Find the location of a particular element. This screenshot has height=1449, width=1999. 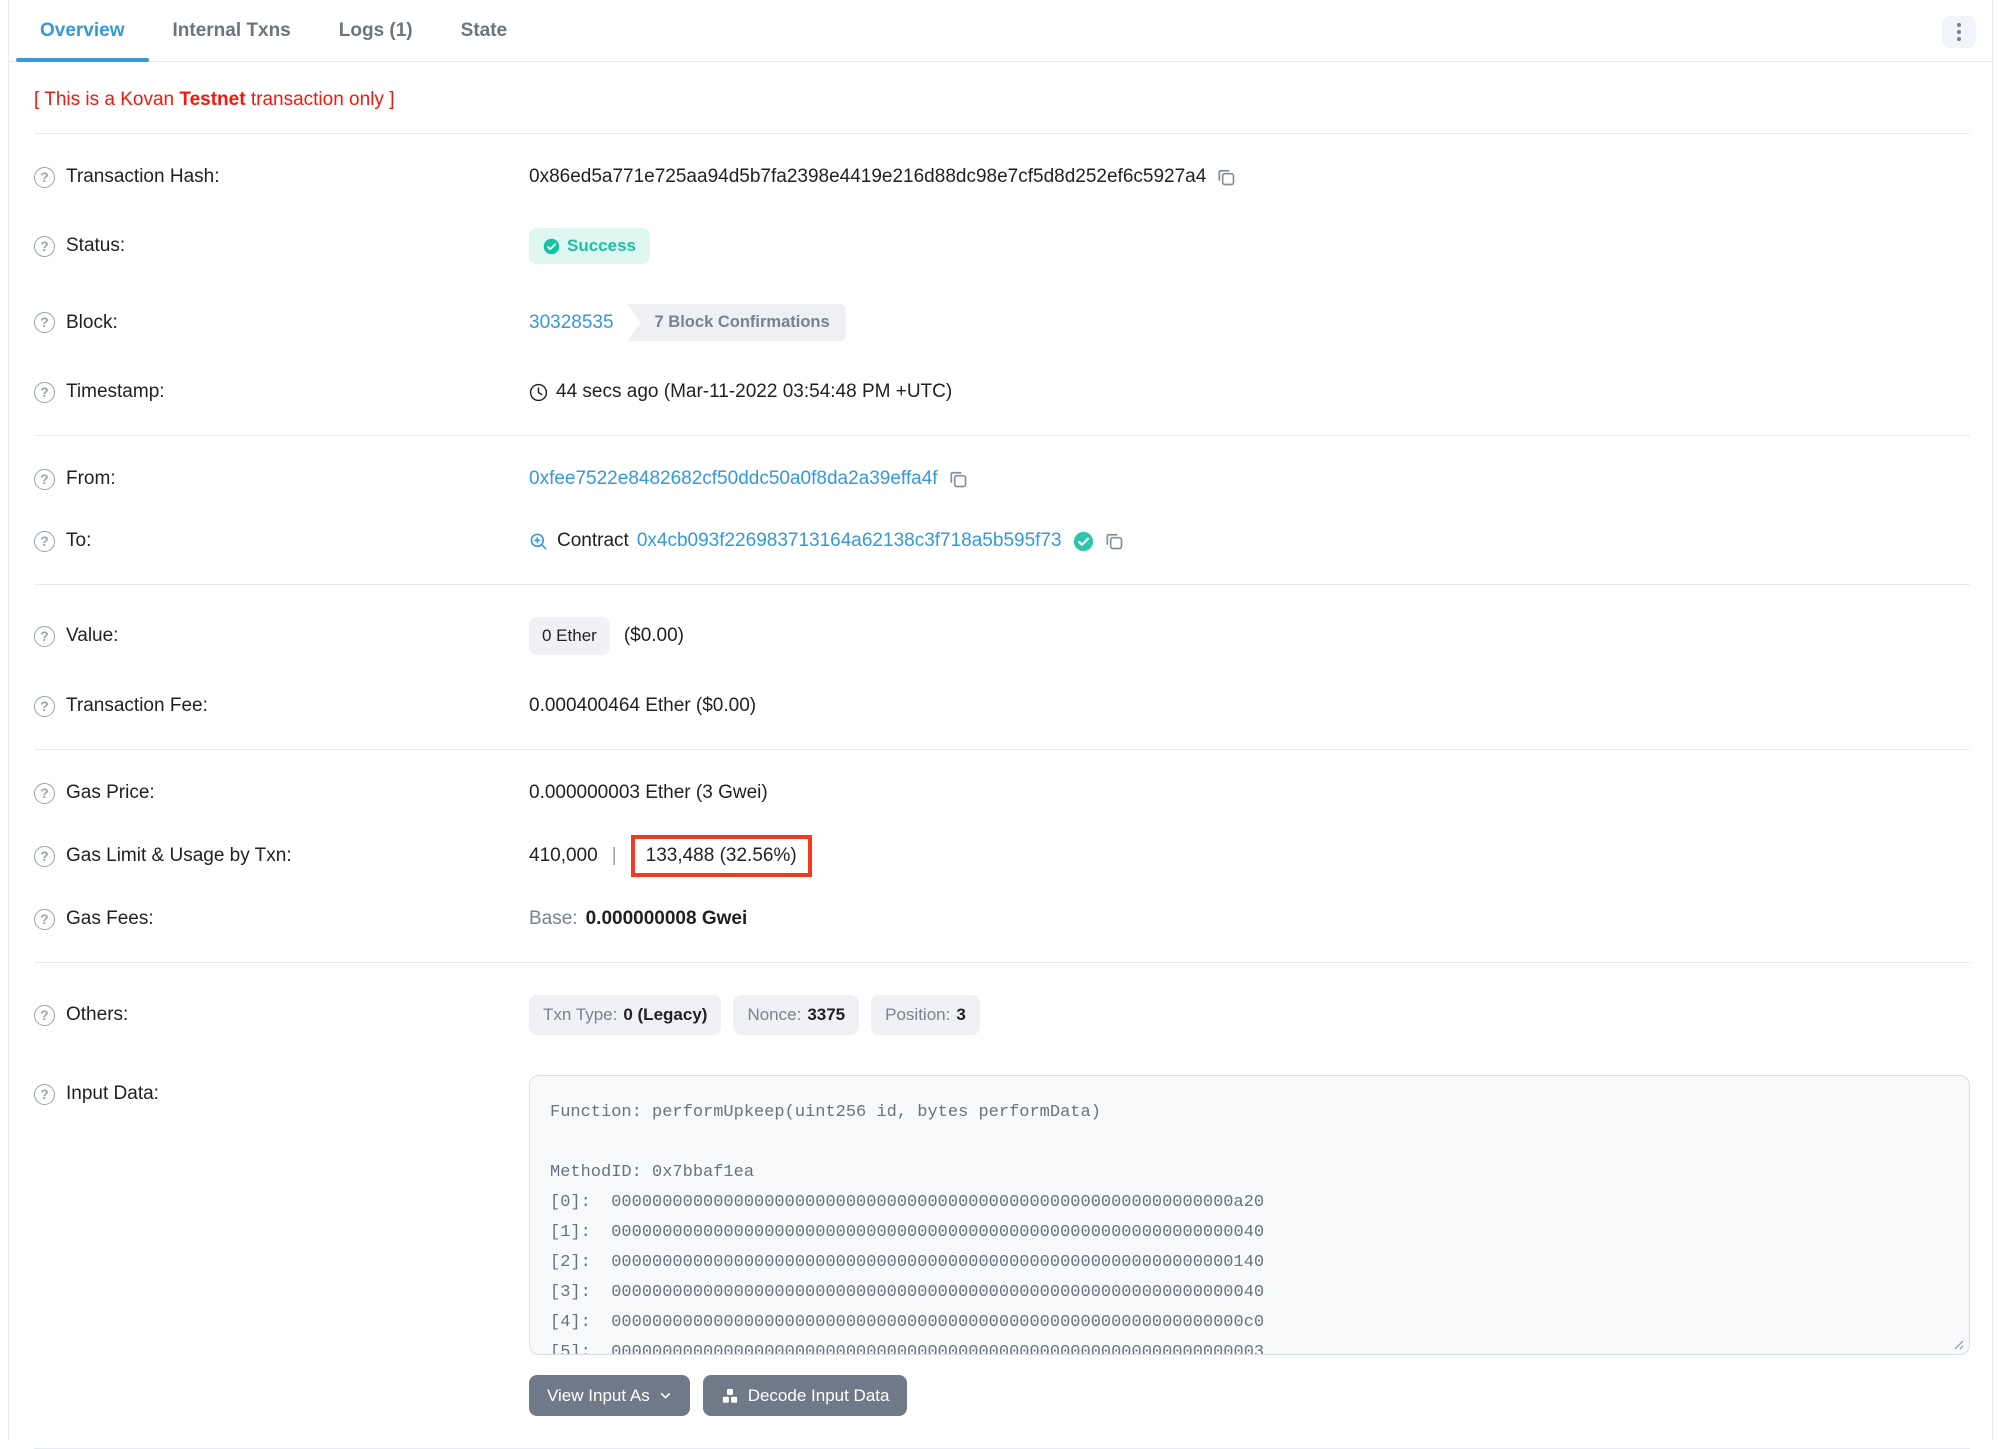

gas-price-value: 0.000000003 Ether (3 Gwei) is located at coordinates (648, 792).